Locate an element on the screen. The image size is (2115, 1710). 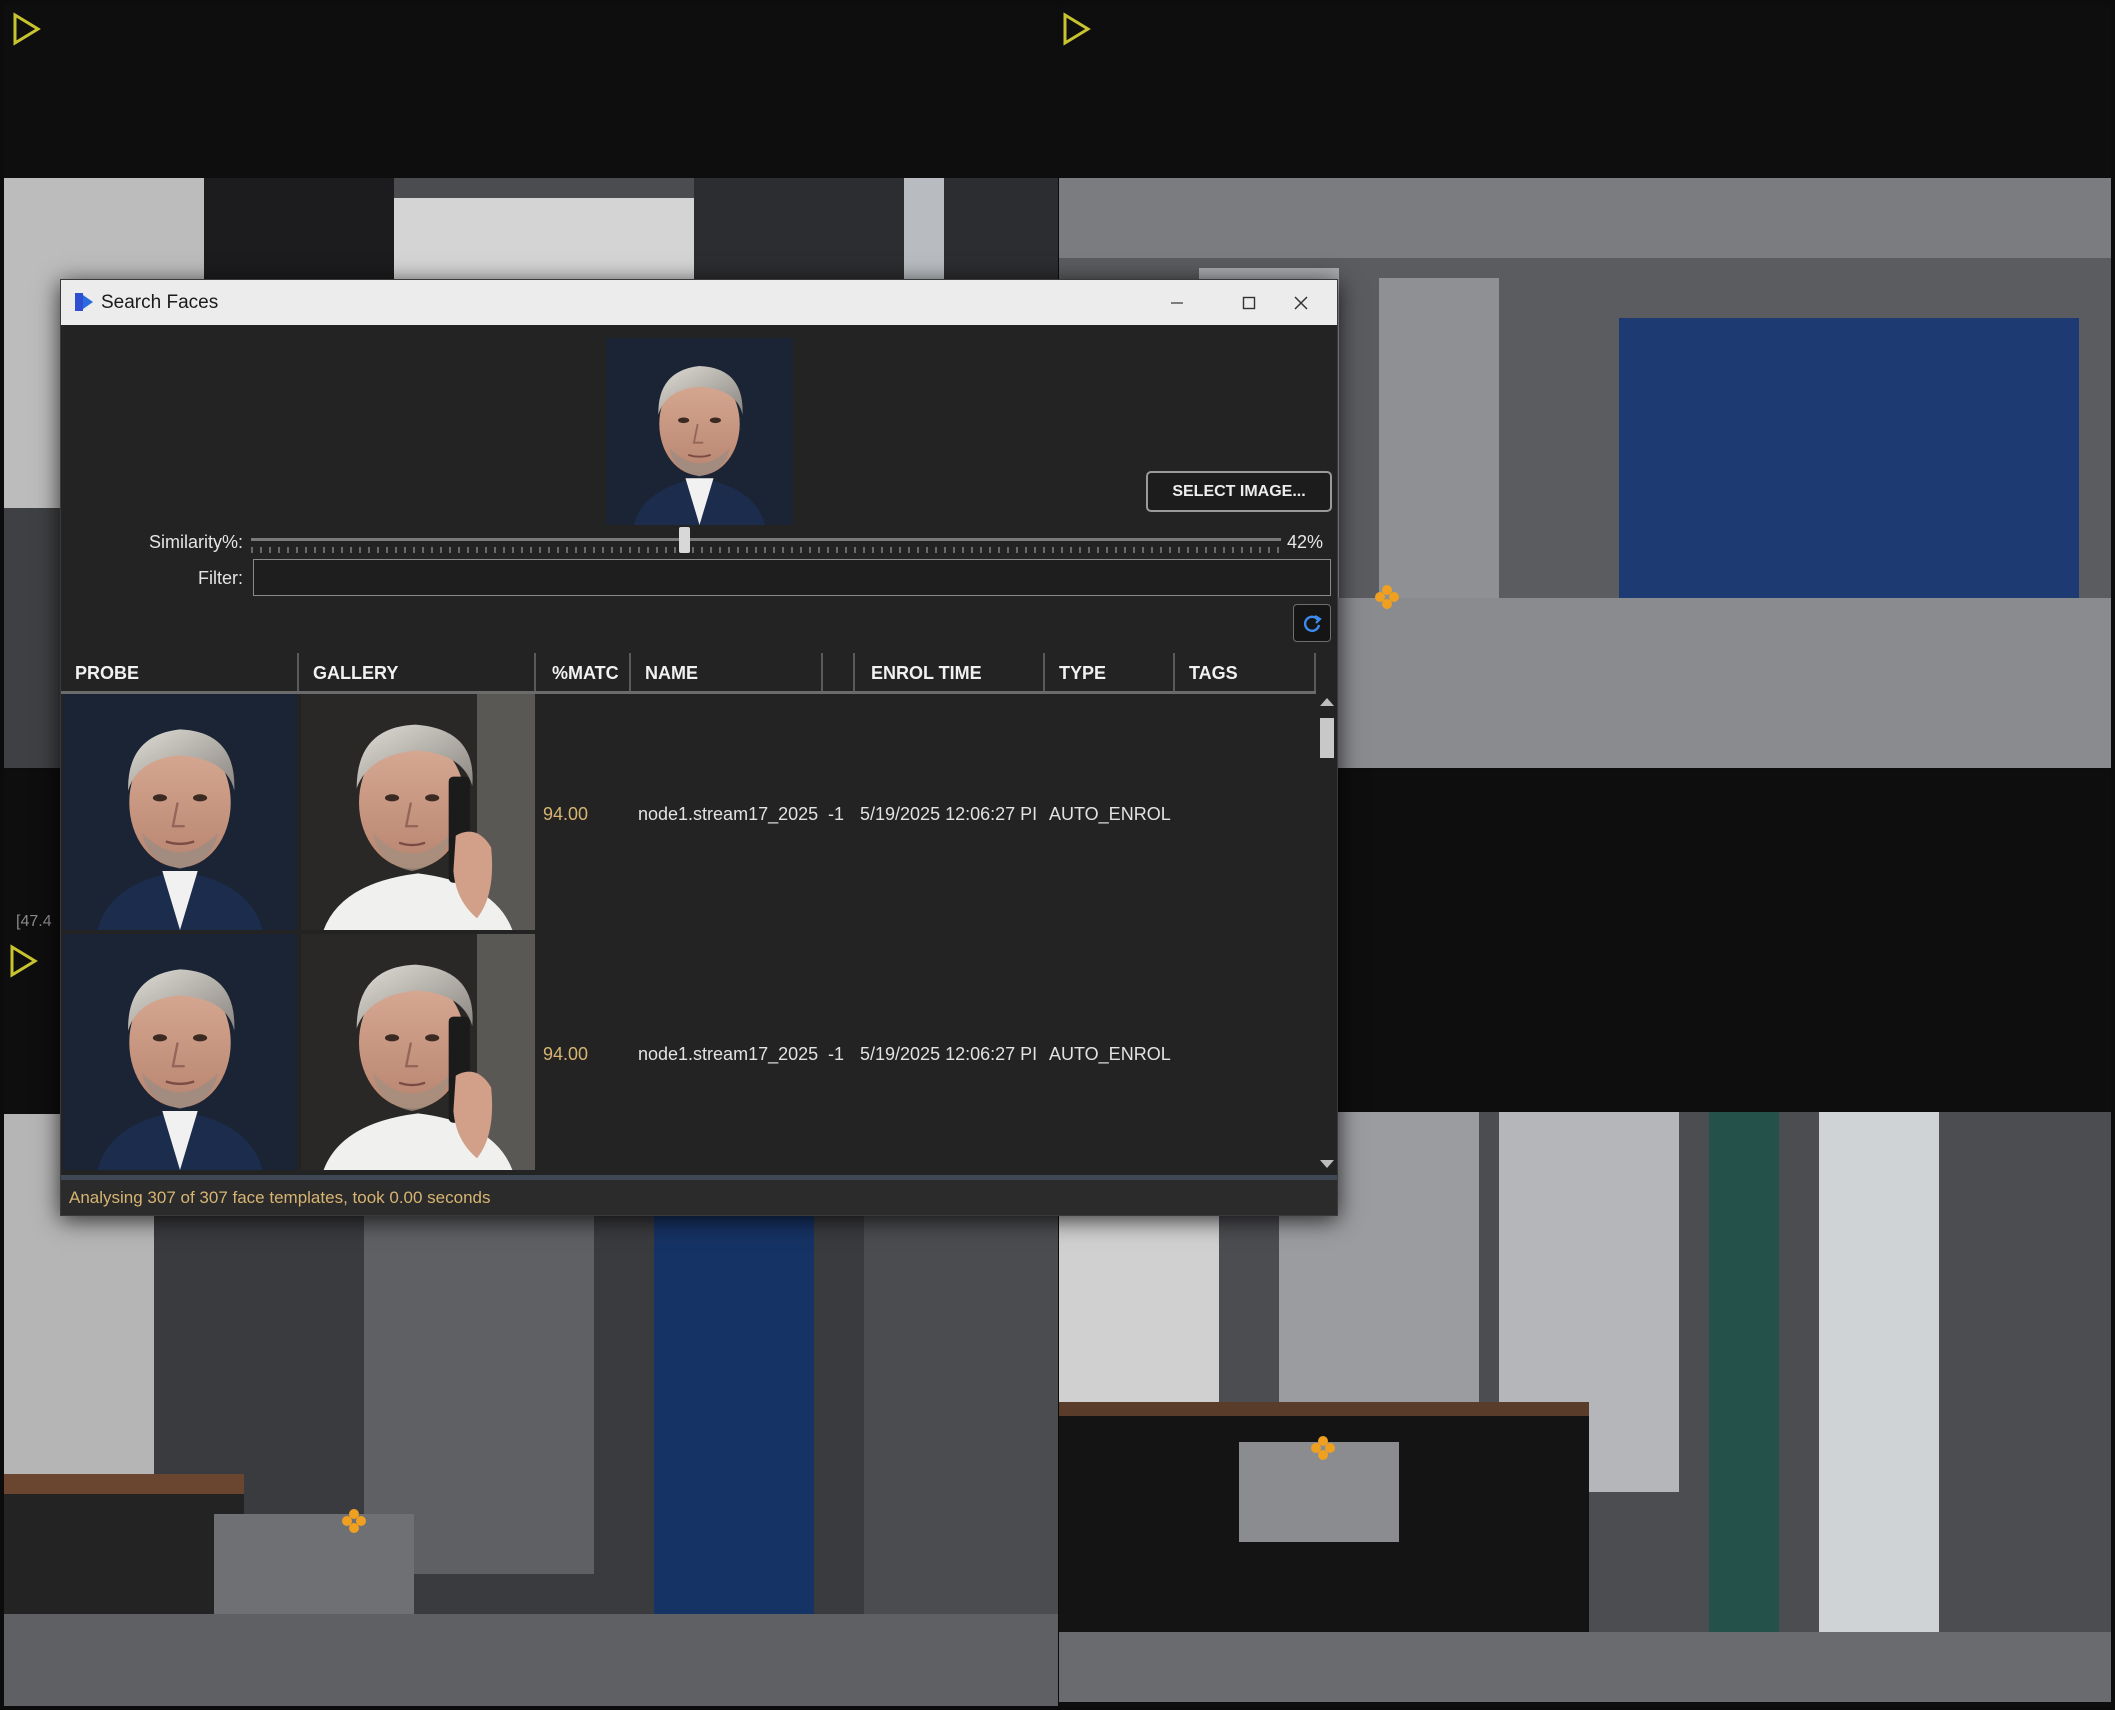
scroll-up-arrow-icon is located at coordinates (1327, 702).